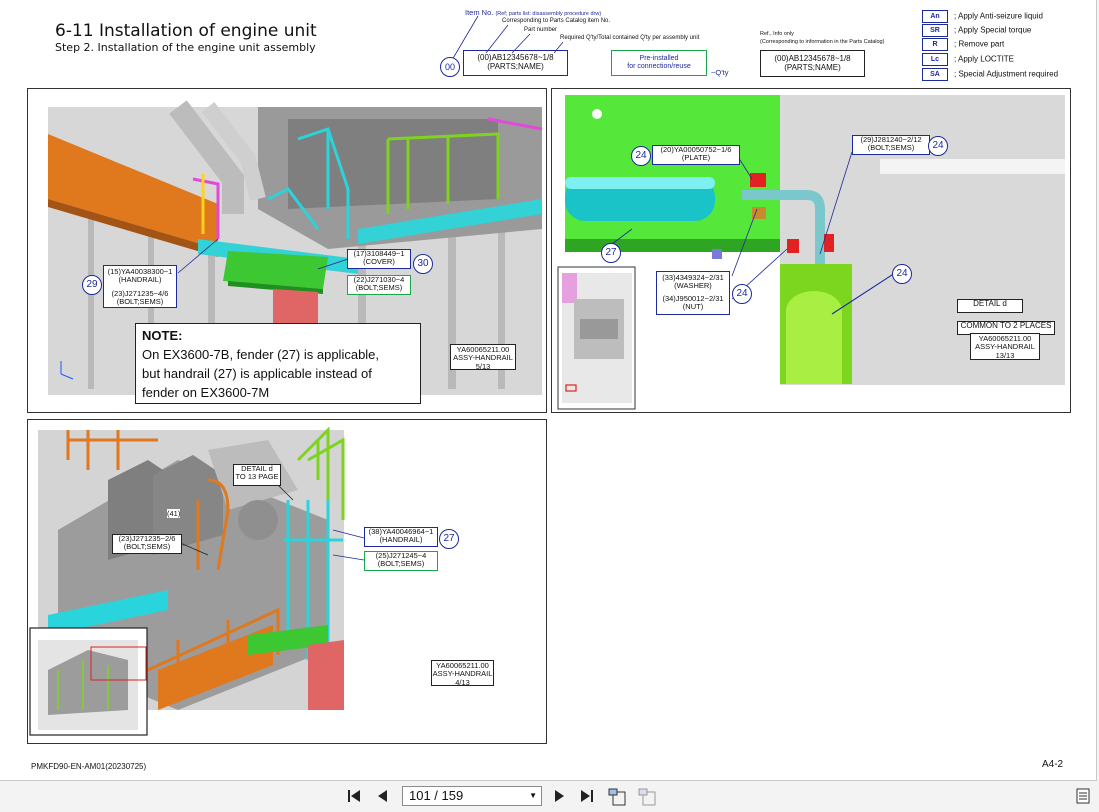  Describe the element at coordinates (935, 59) in the screenshot. I see `legend-code-lc: Lc` at that location.